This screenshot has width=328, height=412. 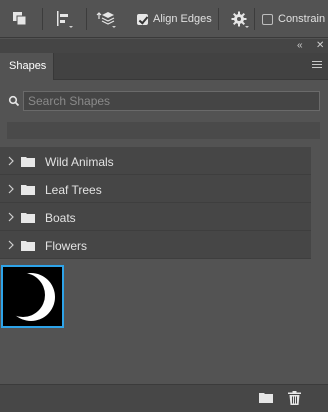 I want to click on align-edges-checkbox: Align Edges, so click(x=174, y=19).